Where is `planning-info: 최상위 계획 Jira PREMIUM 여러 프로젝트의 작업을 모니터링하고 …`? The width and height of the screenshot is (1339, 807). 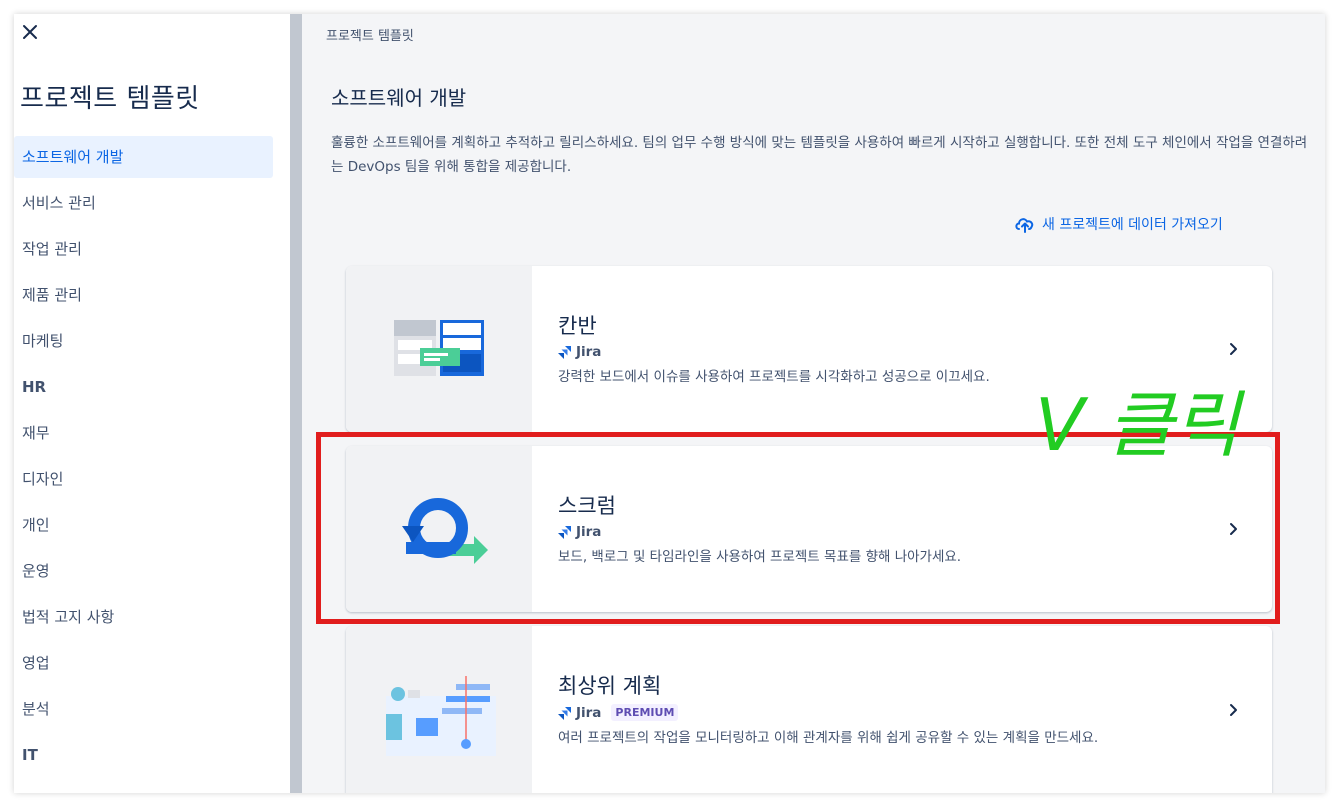 planning-info: 최상위 계획 Jira PREMIUM 여러 프로젝트의 작업을 모니터링하고 … is located at coordinates (848, 709).